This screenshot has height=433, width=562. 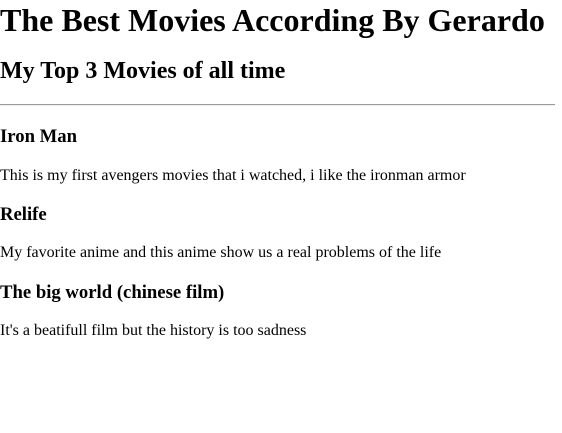 What do you see at coordinates (143, 71) in the screenshot?
I see `page-subtitle: My Top 3 Movies of all time` at bounding box center [143, 71].